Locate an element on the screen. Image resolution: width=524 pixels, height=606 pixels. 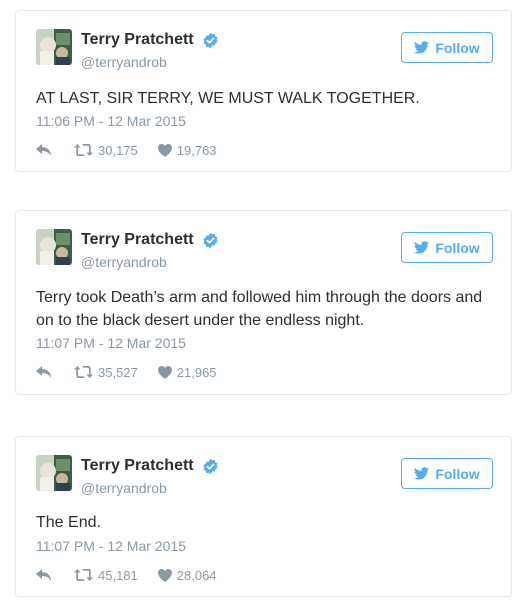
like-count: 28,064 is located at coordinates (196, 575).